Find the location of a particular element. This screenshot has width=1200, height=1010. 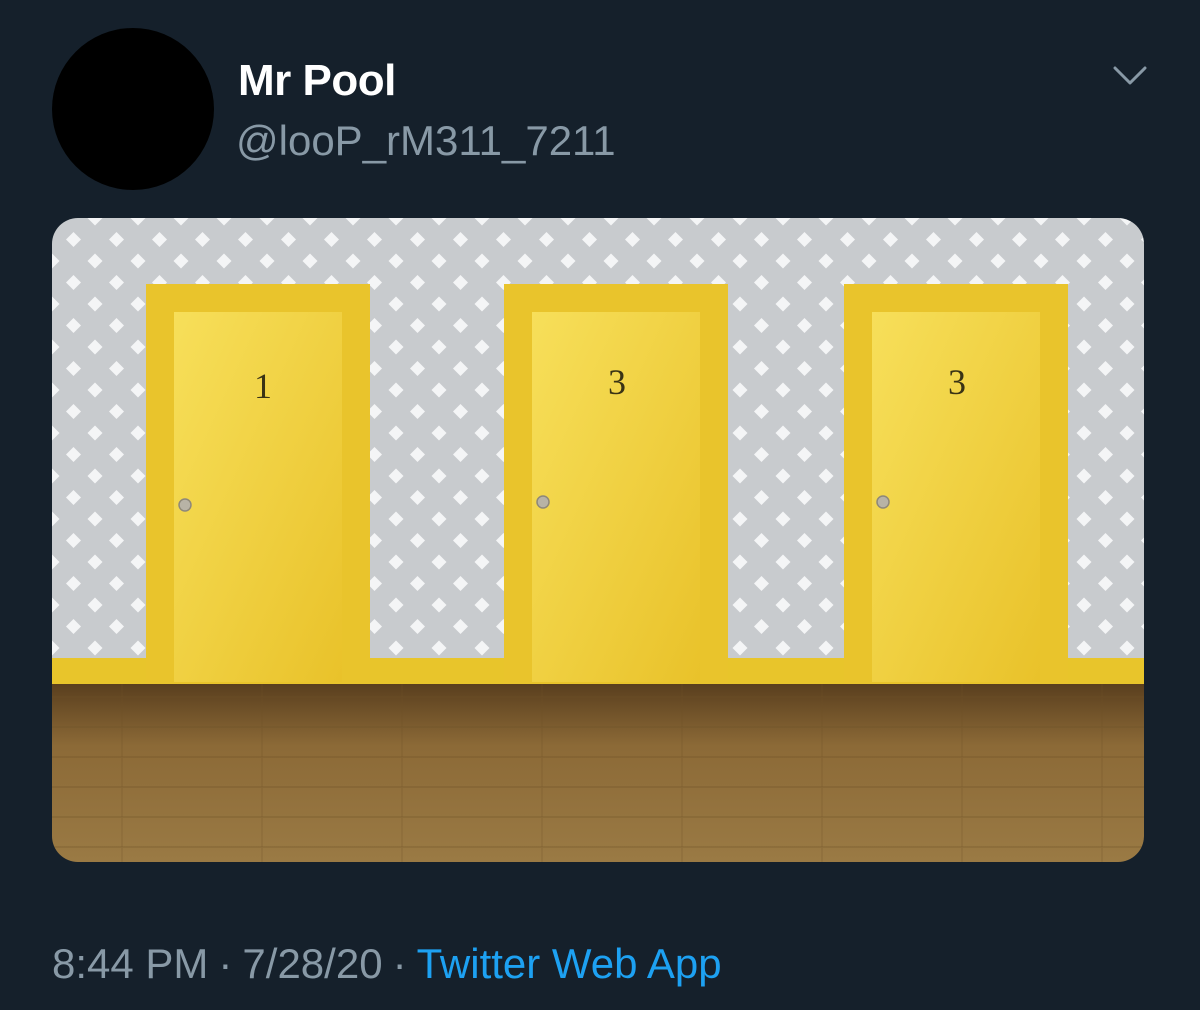

avatar is located at coordinates (133, 109).